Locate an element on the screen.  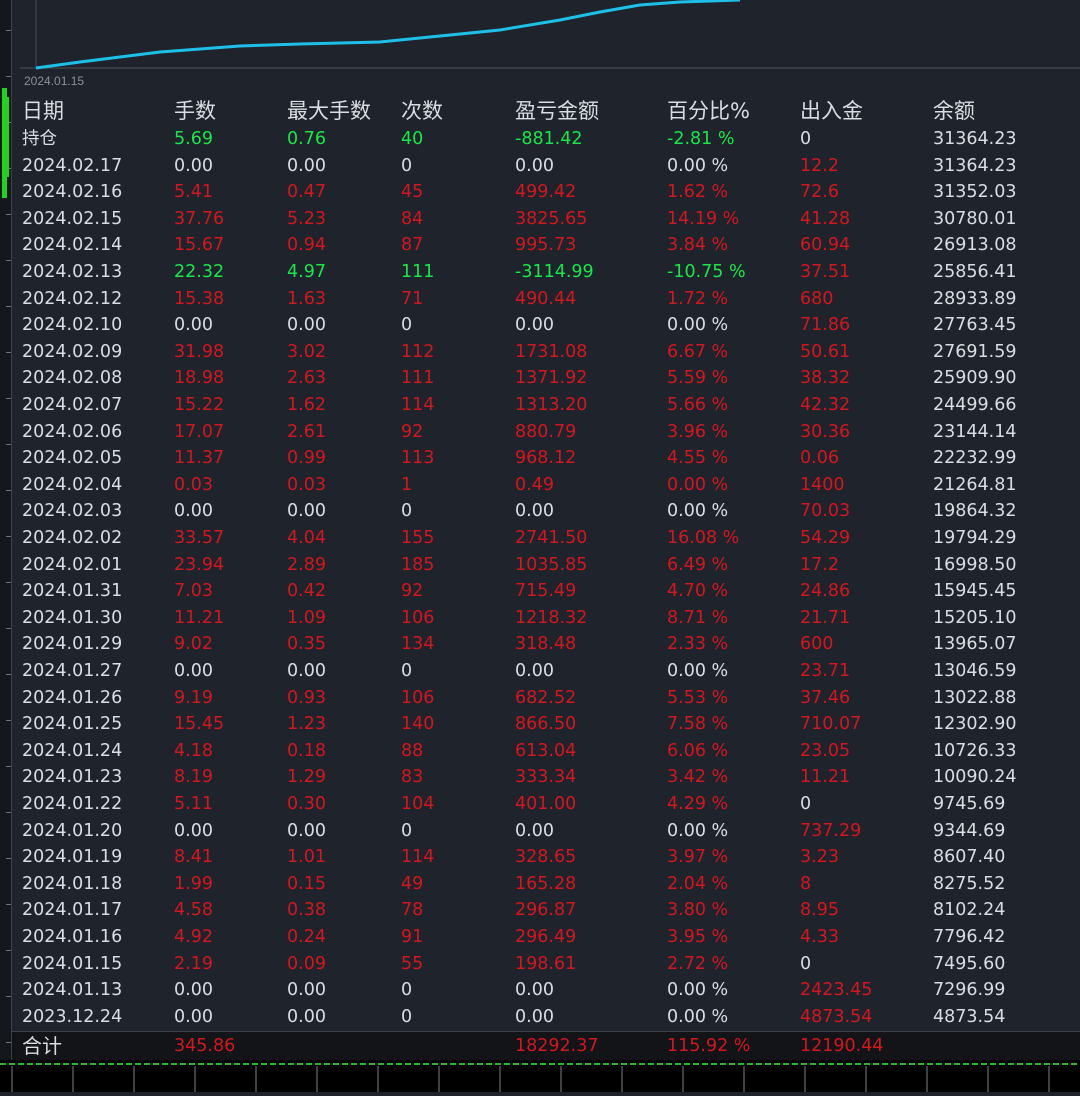
cell-percent: -2.81 % is located at coordinates (701, 139).